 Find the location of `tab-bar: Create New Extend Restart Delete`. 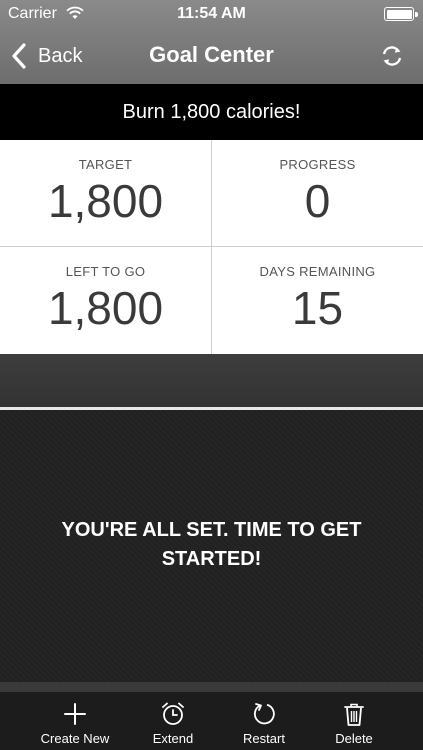

tab-bar: Create New Extend Restart Delete is located at coordinates (211, 721).